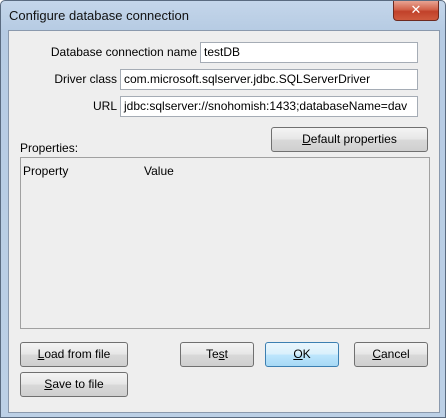  Describe the element at coordinates (376, 354) in the screenshot. I see `cancel-mnemonic: C` at that location.